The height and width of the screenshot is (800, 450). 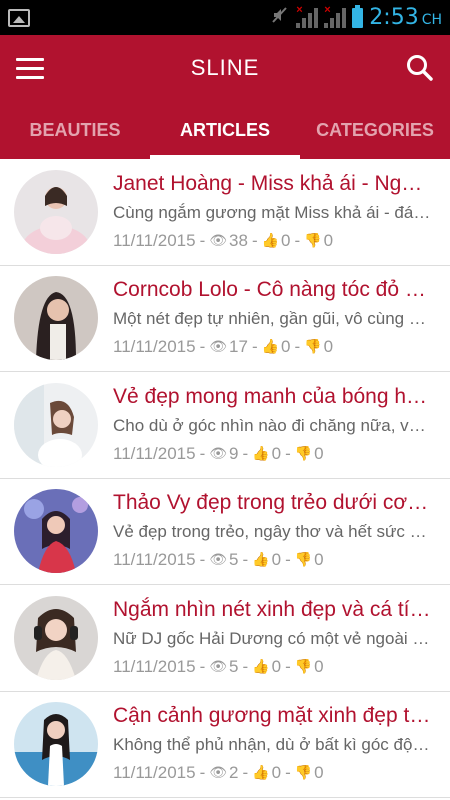 What do you see at coordinates (420, 68) in the screenshot?
I see `search-icon` at bounding box center [420, 68].